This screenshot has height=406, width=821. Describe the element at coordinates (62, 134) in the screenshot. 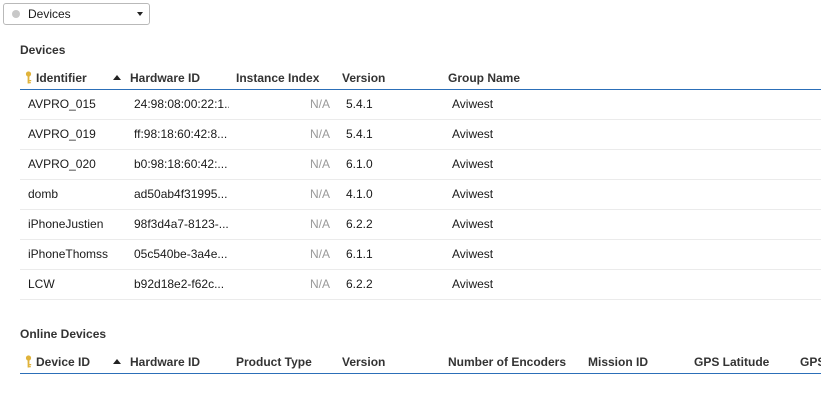

I see `cell-identifier: AVPRO_019` at that location.